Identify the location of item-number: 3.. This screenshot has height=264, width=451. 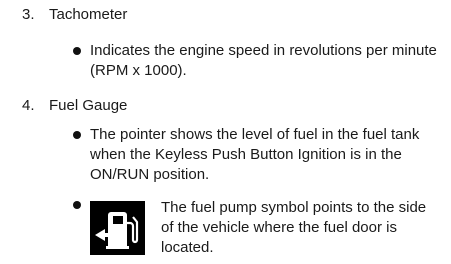
(28, 14).